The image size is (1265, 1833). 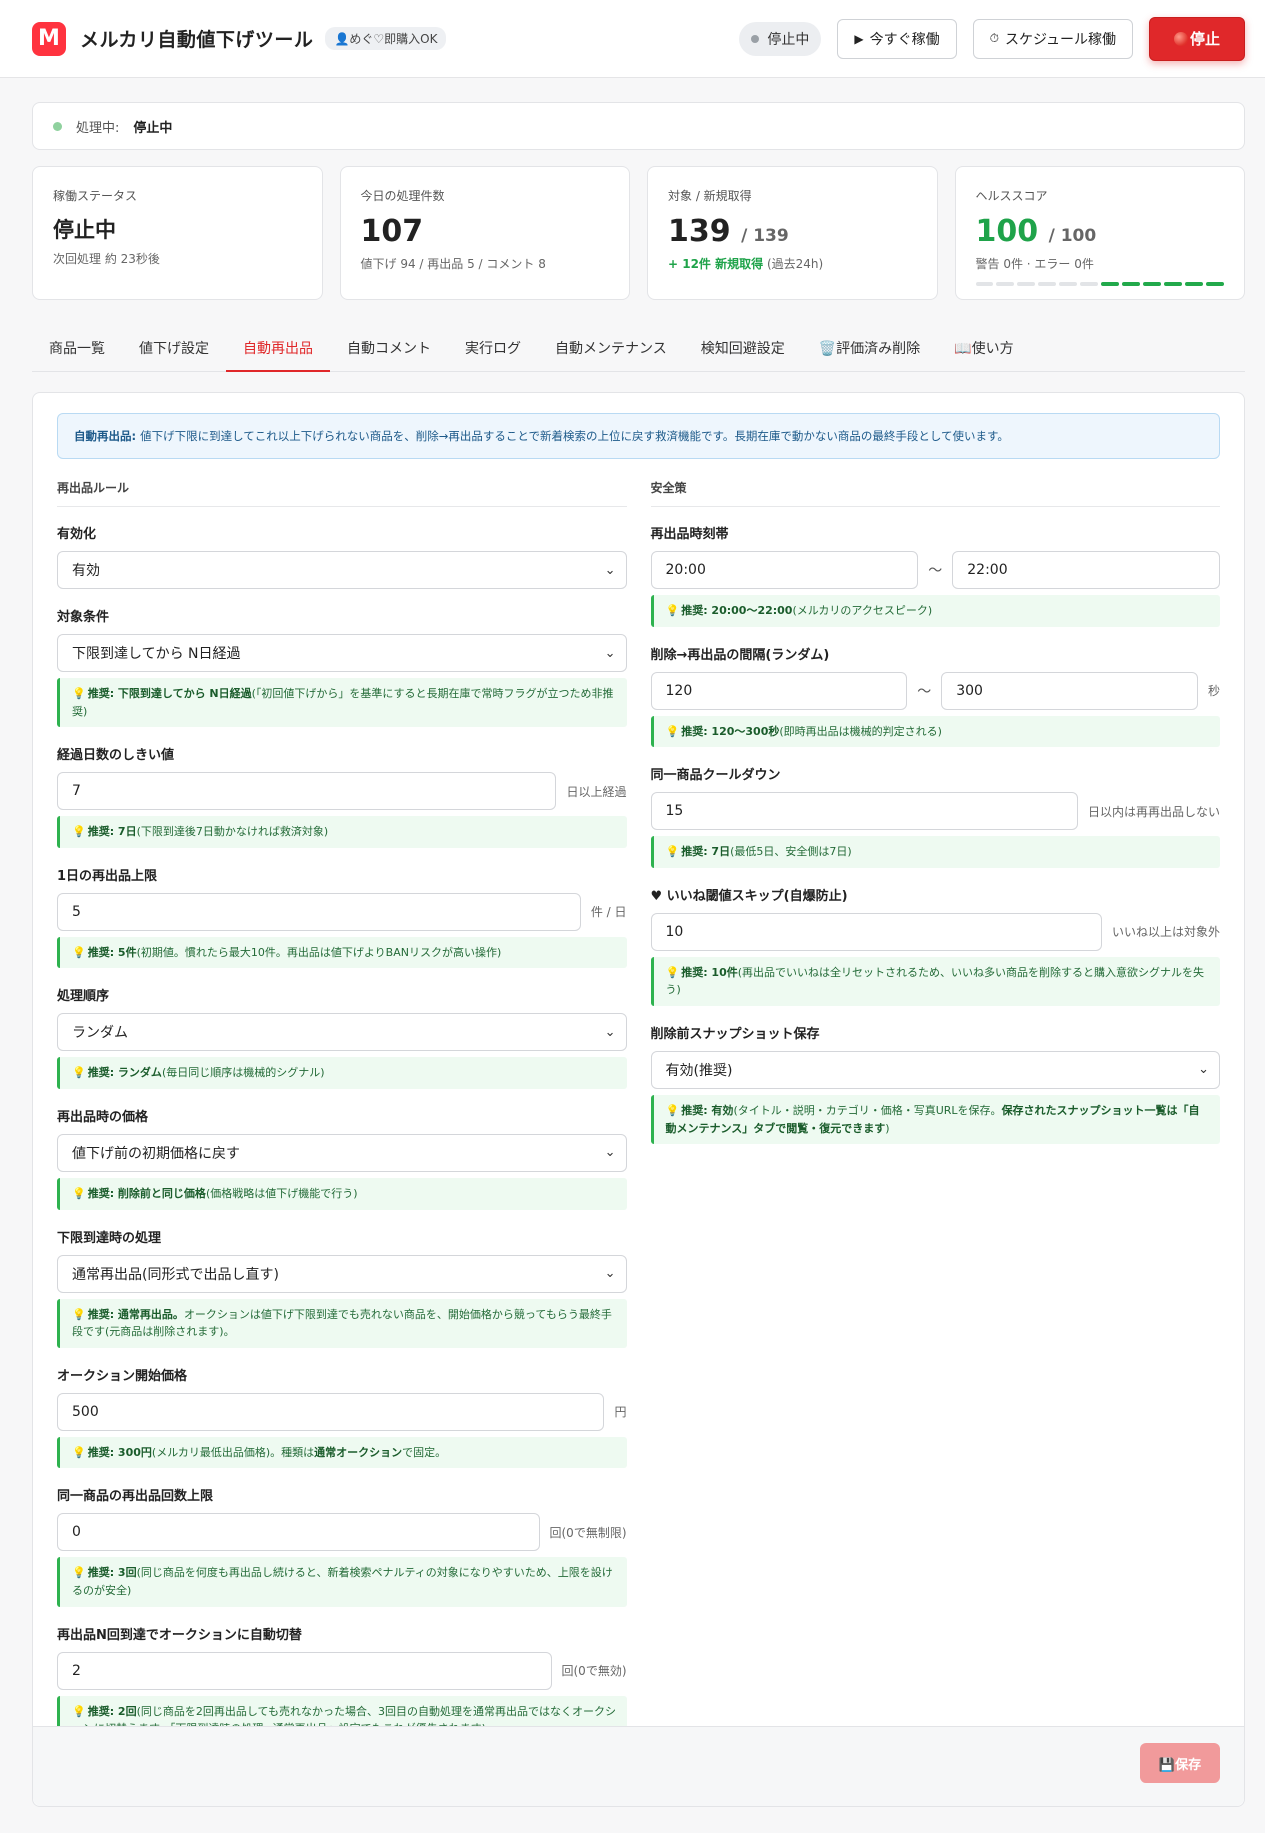 What do you see at coordinates (307, 791) in the screenshot?
I see `days-input: 7` at bounding box center [307, 791].